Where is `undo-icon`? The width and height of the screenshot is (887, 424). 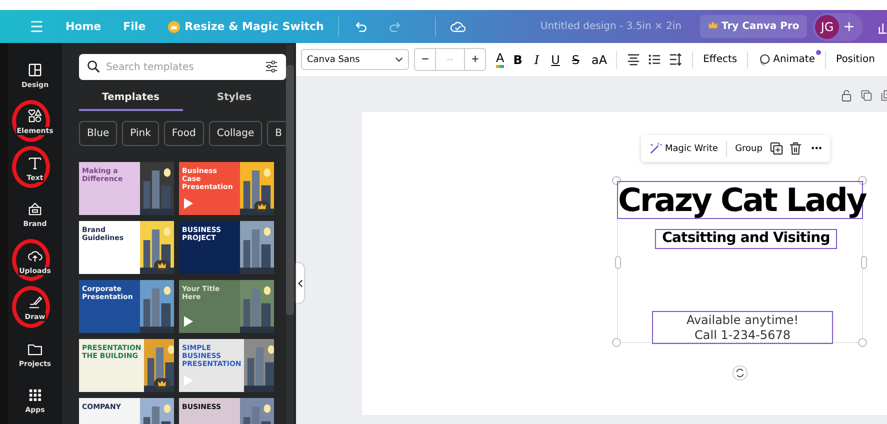 undo-icon is located at coordinates (360, 27).